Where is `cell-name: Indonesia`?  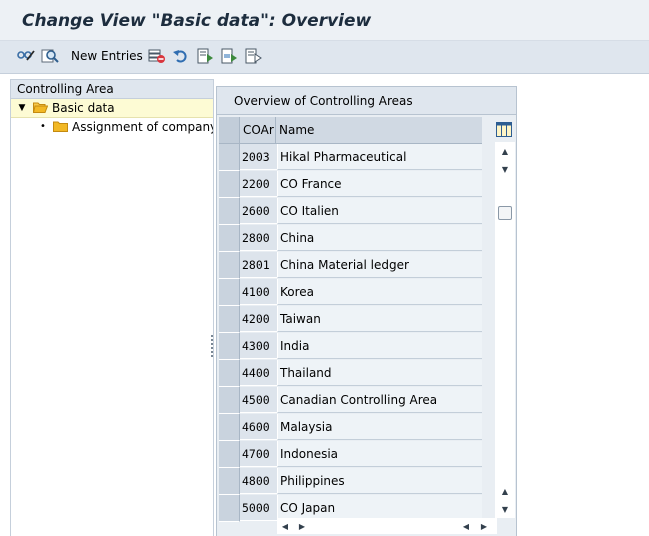
cell-name: Indonesia is located at coordinates (379, 454).